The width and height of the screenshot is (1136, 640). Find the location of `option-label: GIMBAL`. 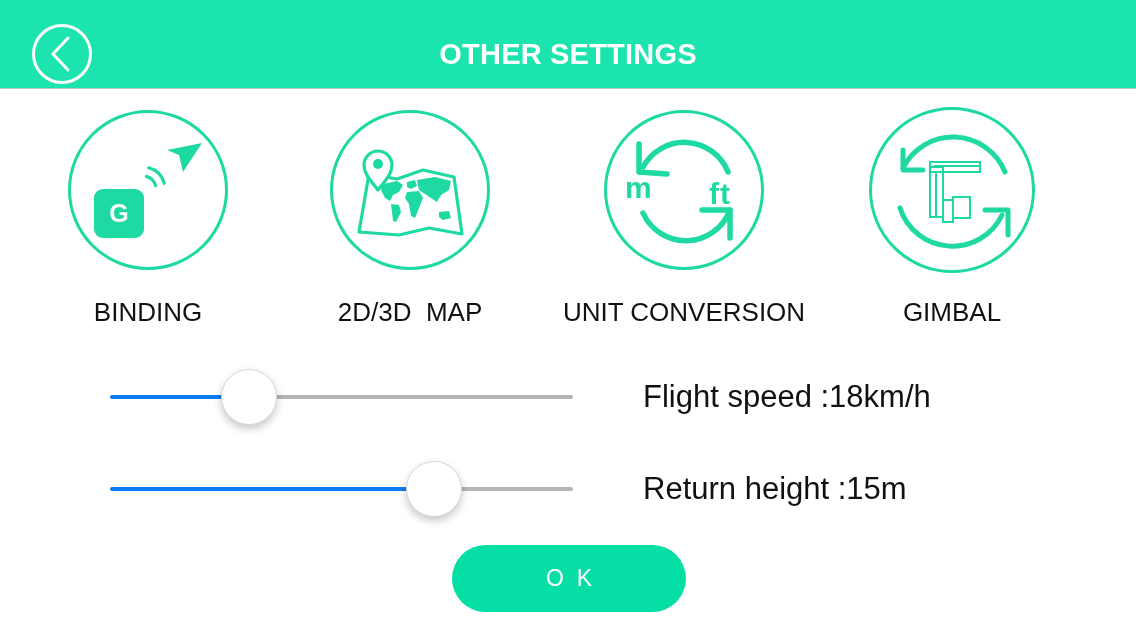

option-label: GIMBAL is located at coordinates (952, 312).